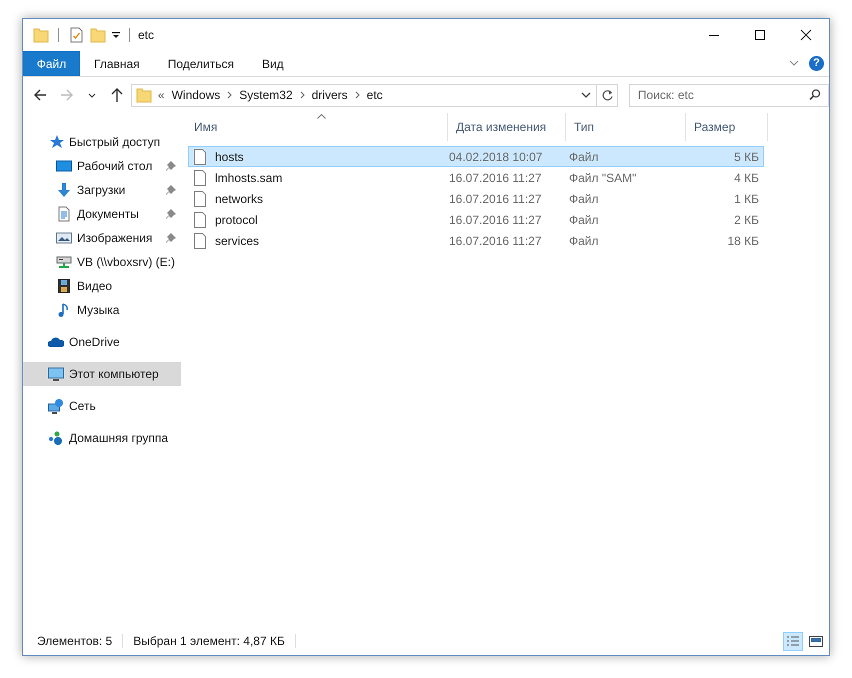 The image size is (852, 678). I want to click on sidebar-item: Видео, so click(102, 286).